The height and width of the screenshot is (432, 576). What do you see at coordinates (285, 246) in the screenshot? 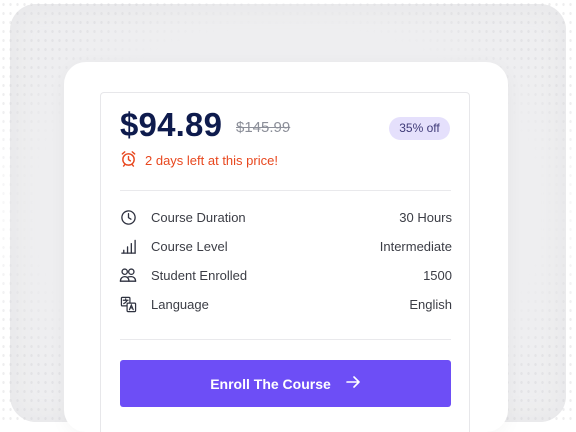
I see `detail-row-level: Course Level Intermediate` at bounding box center [285, 246].